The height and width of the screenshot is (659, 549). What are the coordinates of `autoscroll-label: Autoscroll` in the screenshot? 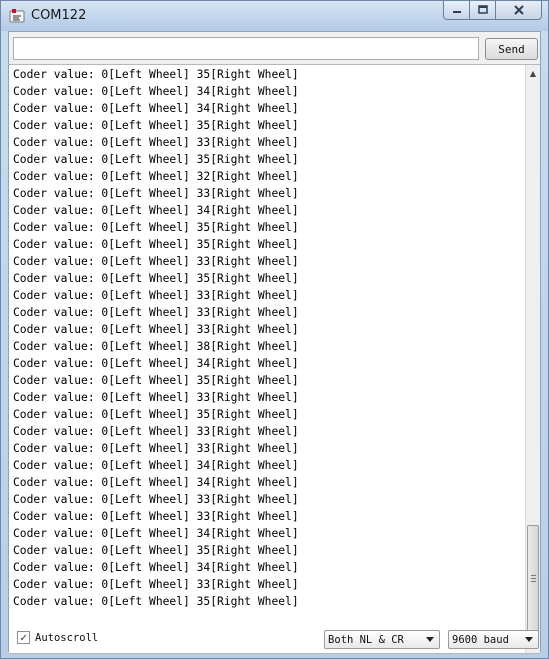 It's located at (67, 637).